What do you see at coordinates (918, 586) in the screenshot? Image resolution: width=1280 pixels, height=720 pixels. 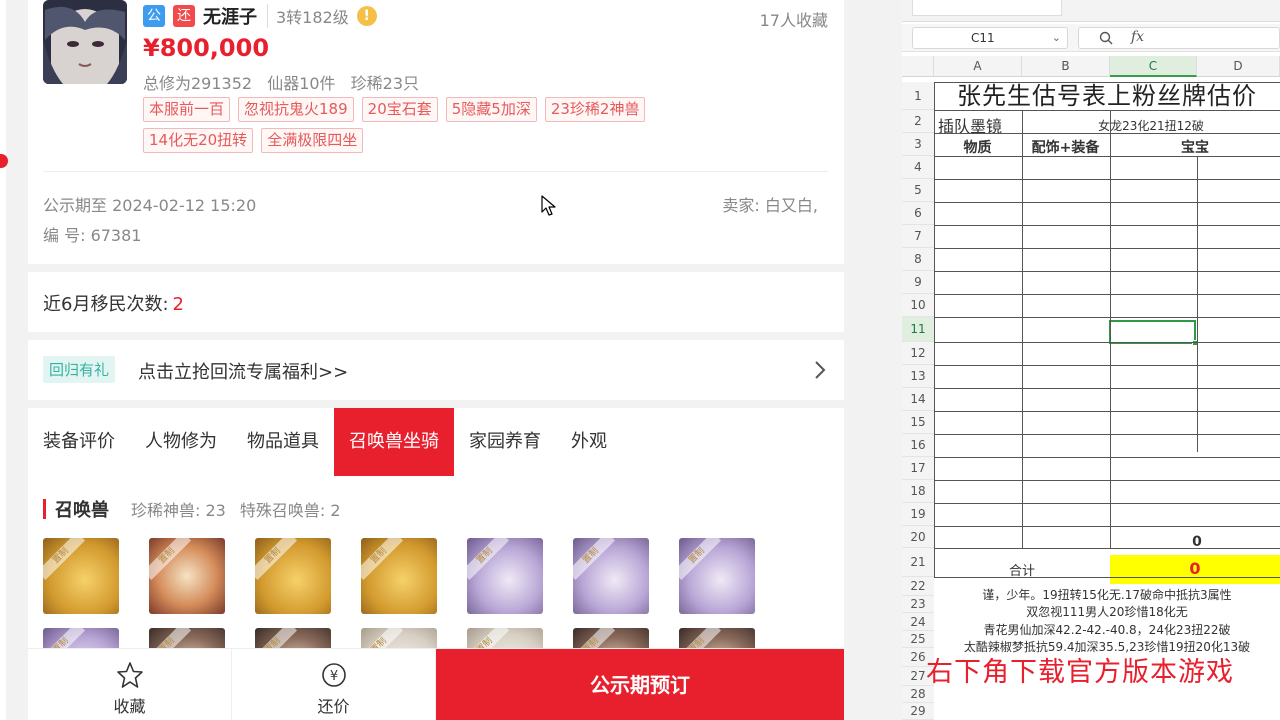 I see `row-header-22: 22` at bounding box center [918, 586].